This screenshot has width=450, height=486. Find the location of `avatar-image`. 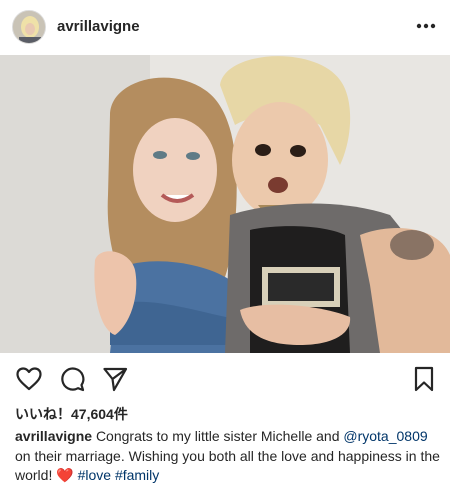

avatar-image is located at coordinates (29, 27).